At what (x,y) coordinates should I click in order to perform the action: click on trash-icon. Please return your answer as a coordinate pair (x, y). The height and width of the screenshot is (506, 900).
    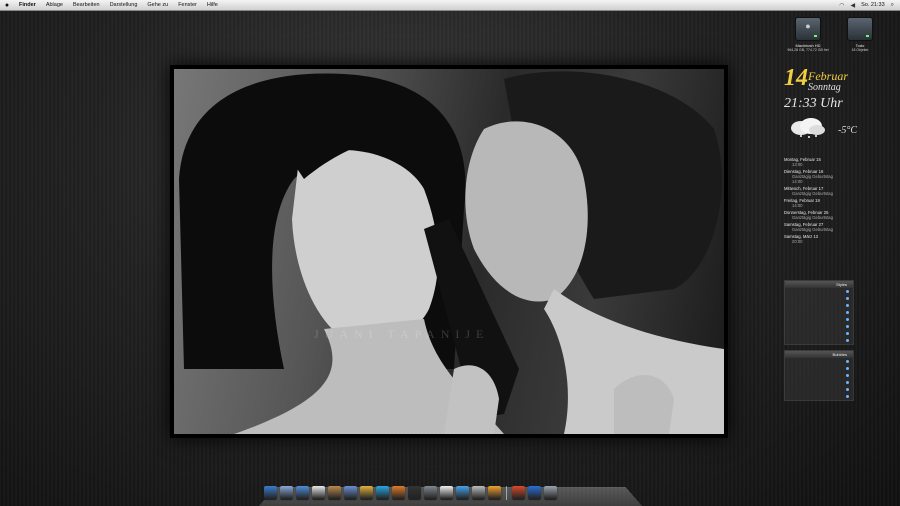
    Looking at the image, I should click on (550, 492).